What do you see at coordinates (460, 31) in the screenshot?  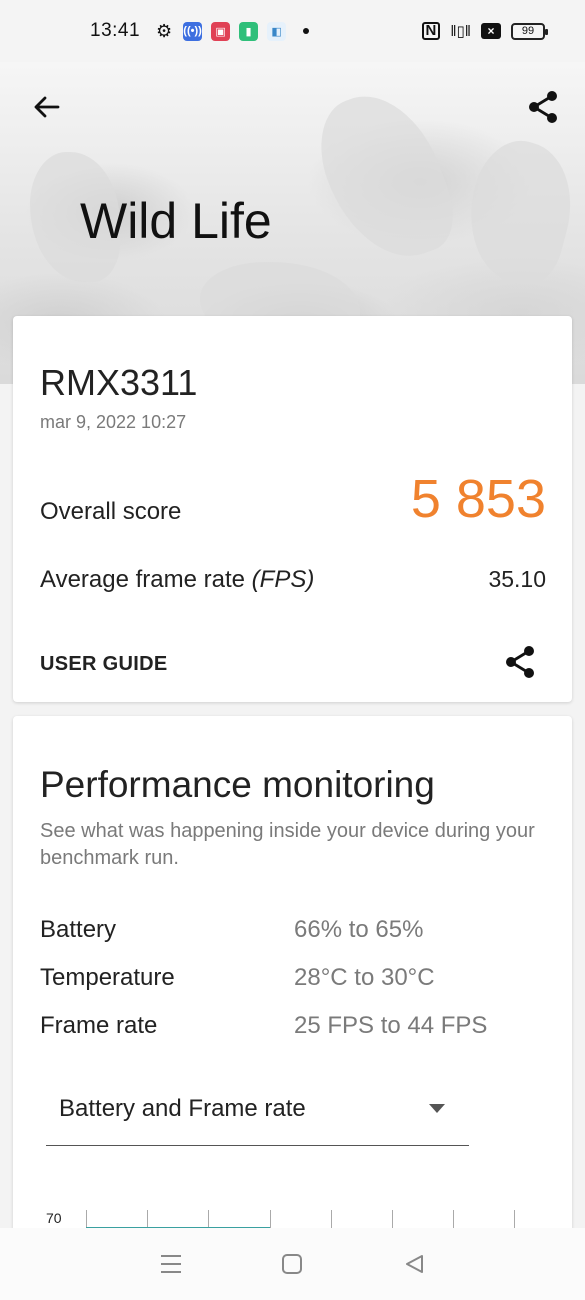 I see `vibrate-icon: ‖▯‖` at bounding box center [460, 31].